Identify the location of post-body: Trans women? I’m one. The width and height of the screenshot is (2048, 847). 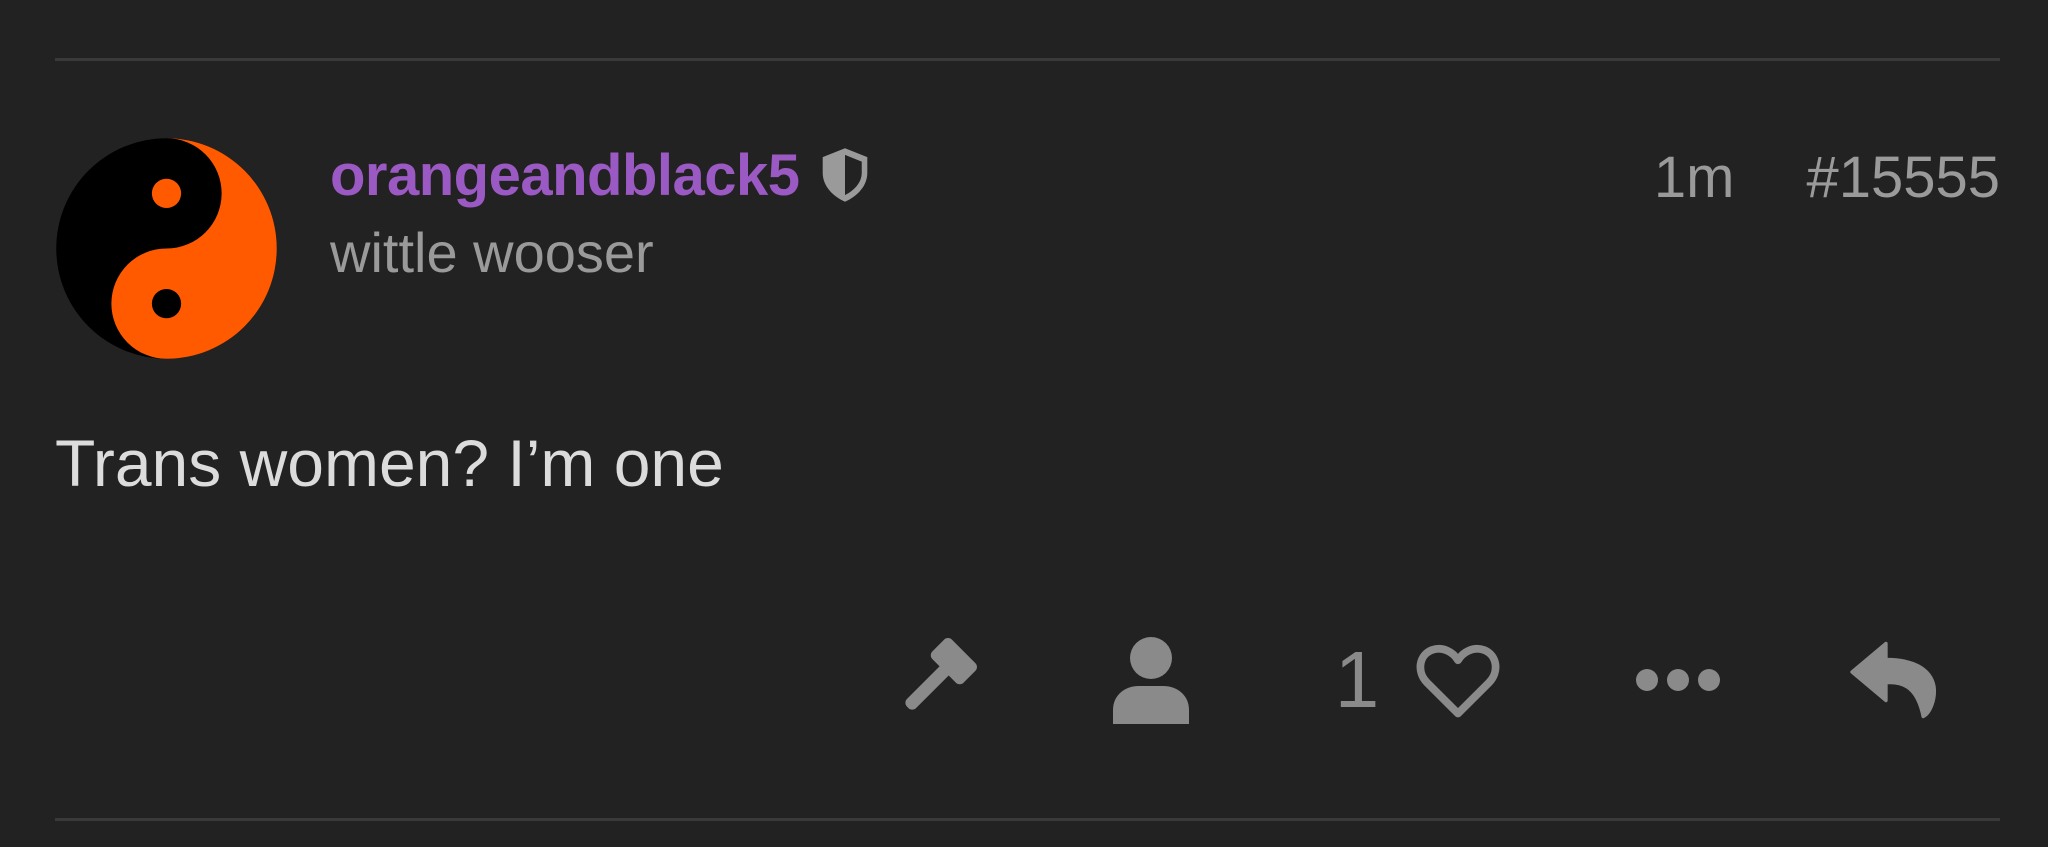
(389, 463).